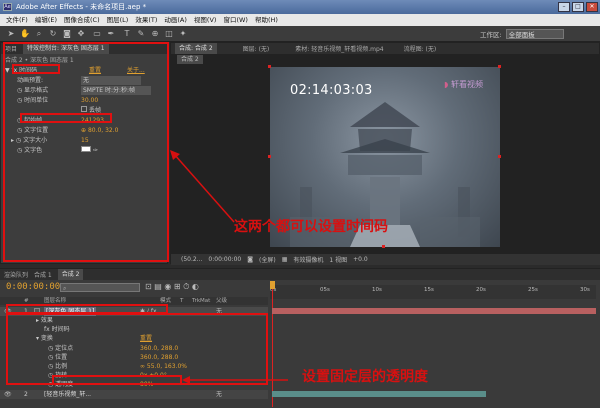 The height and width of the screenshot is (408, 600). I want to click on ruler-tick: 10s, so click(377, 290).